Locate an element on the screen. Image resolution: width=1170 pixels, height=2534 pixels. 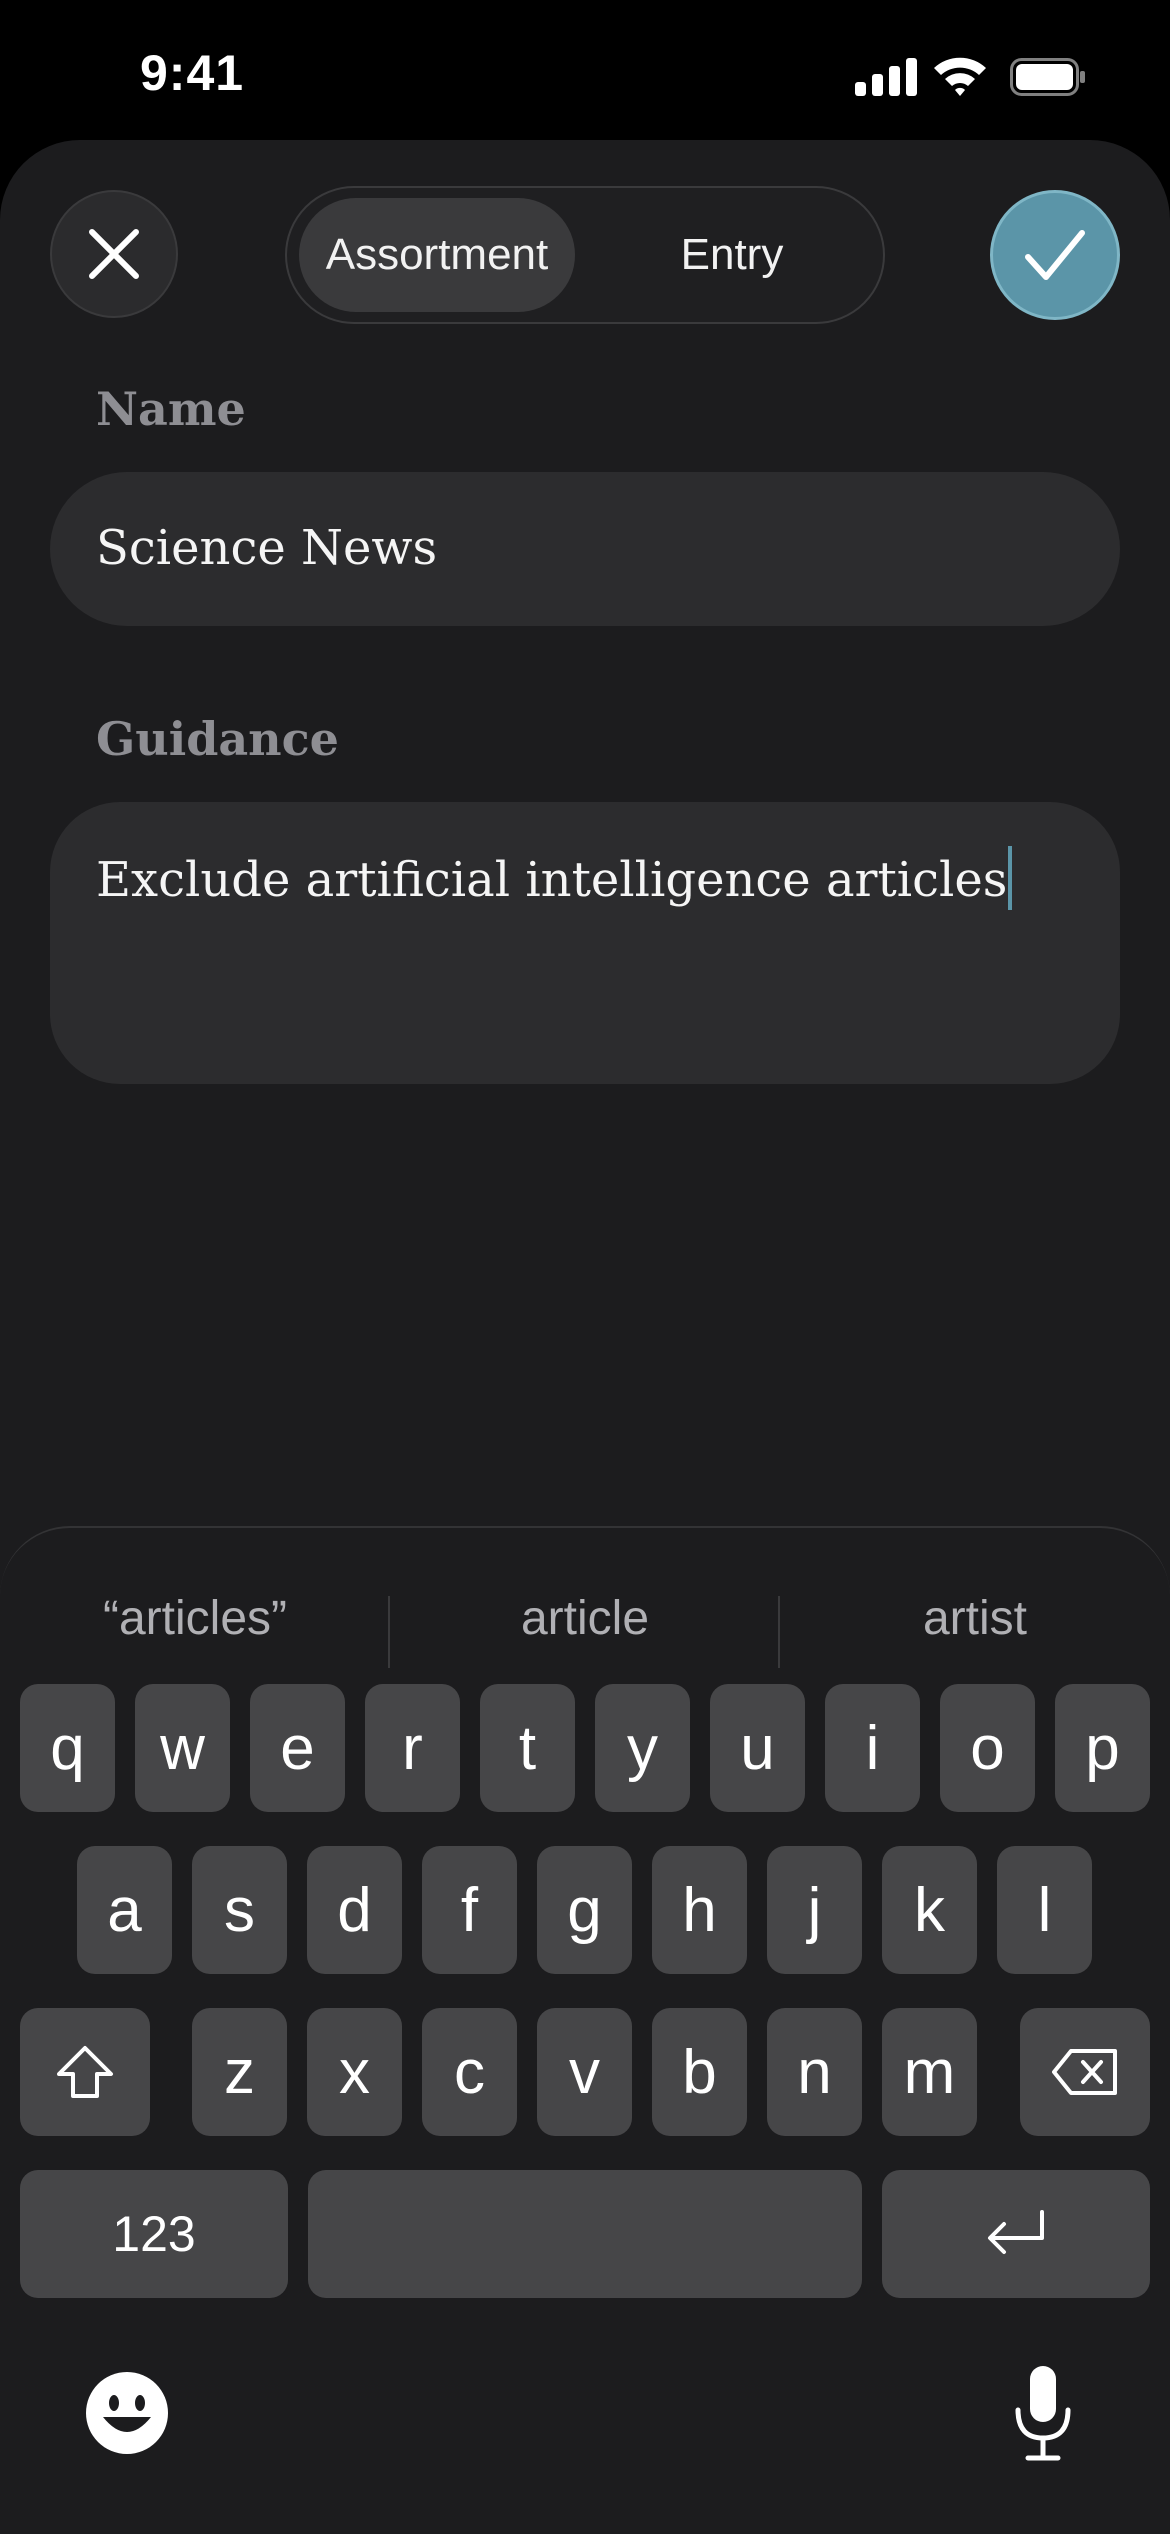
key-l: l is located at coordinates (1044, 1910).